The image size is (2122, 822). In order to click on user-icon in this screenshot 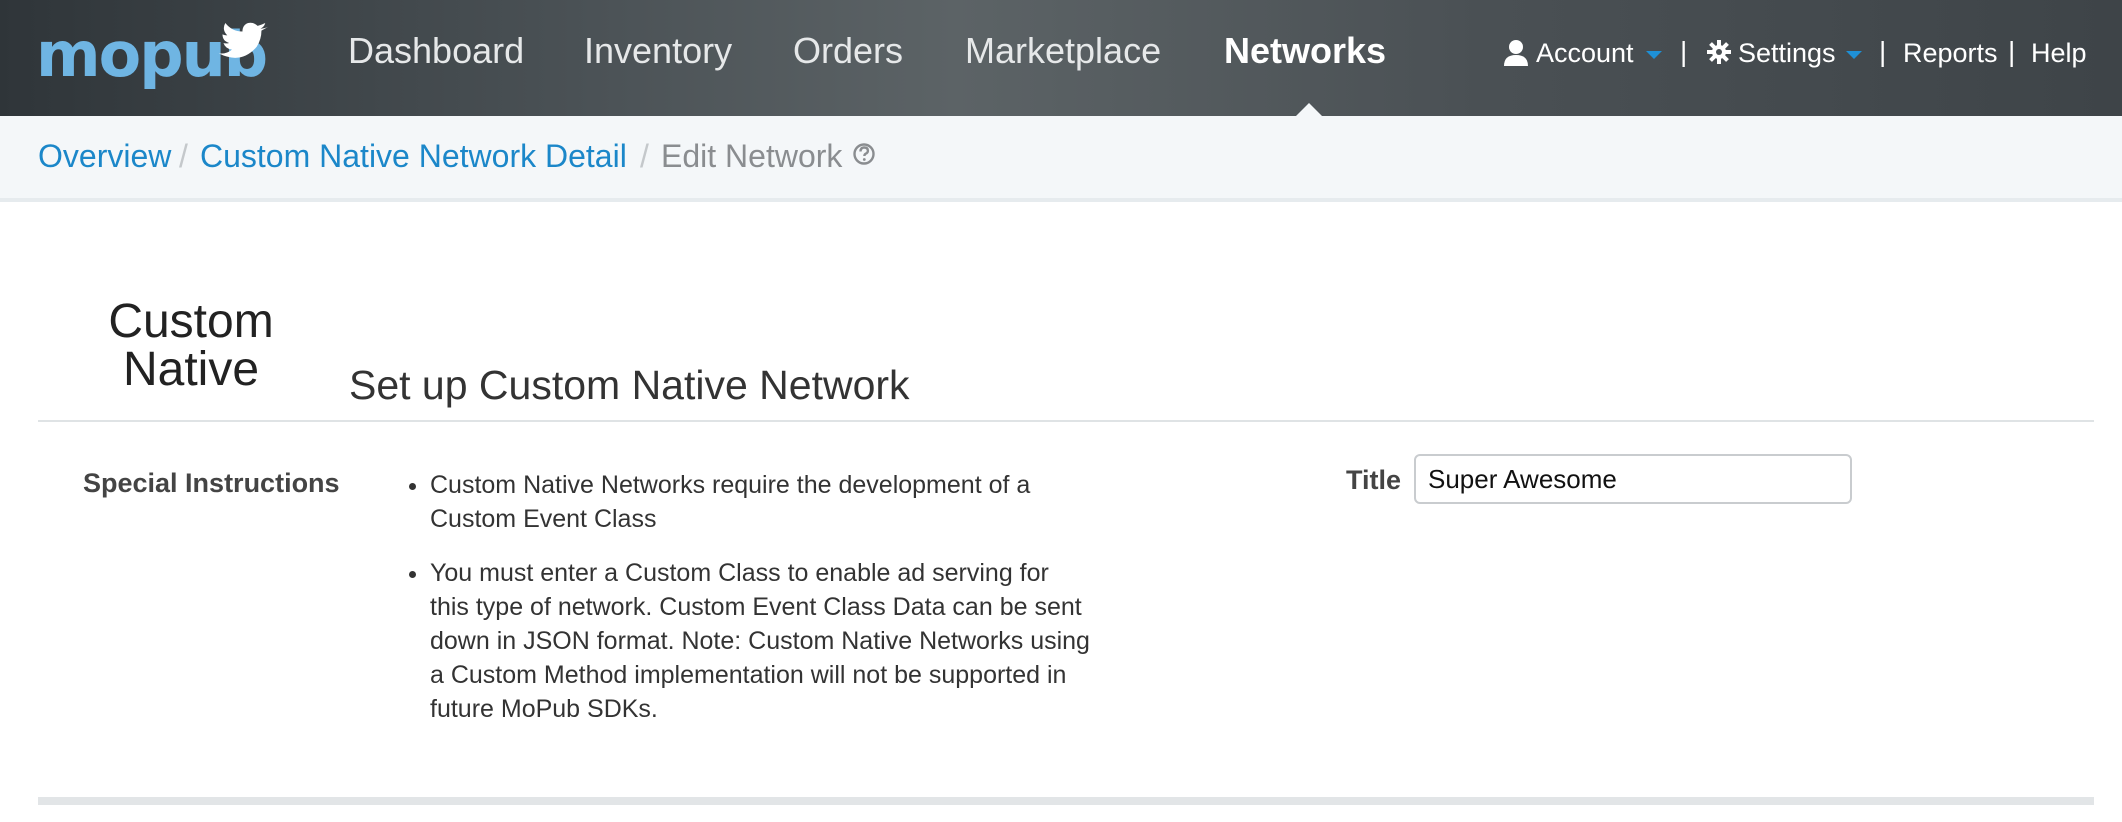, I will do `click(1516, 53)`.